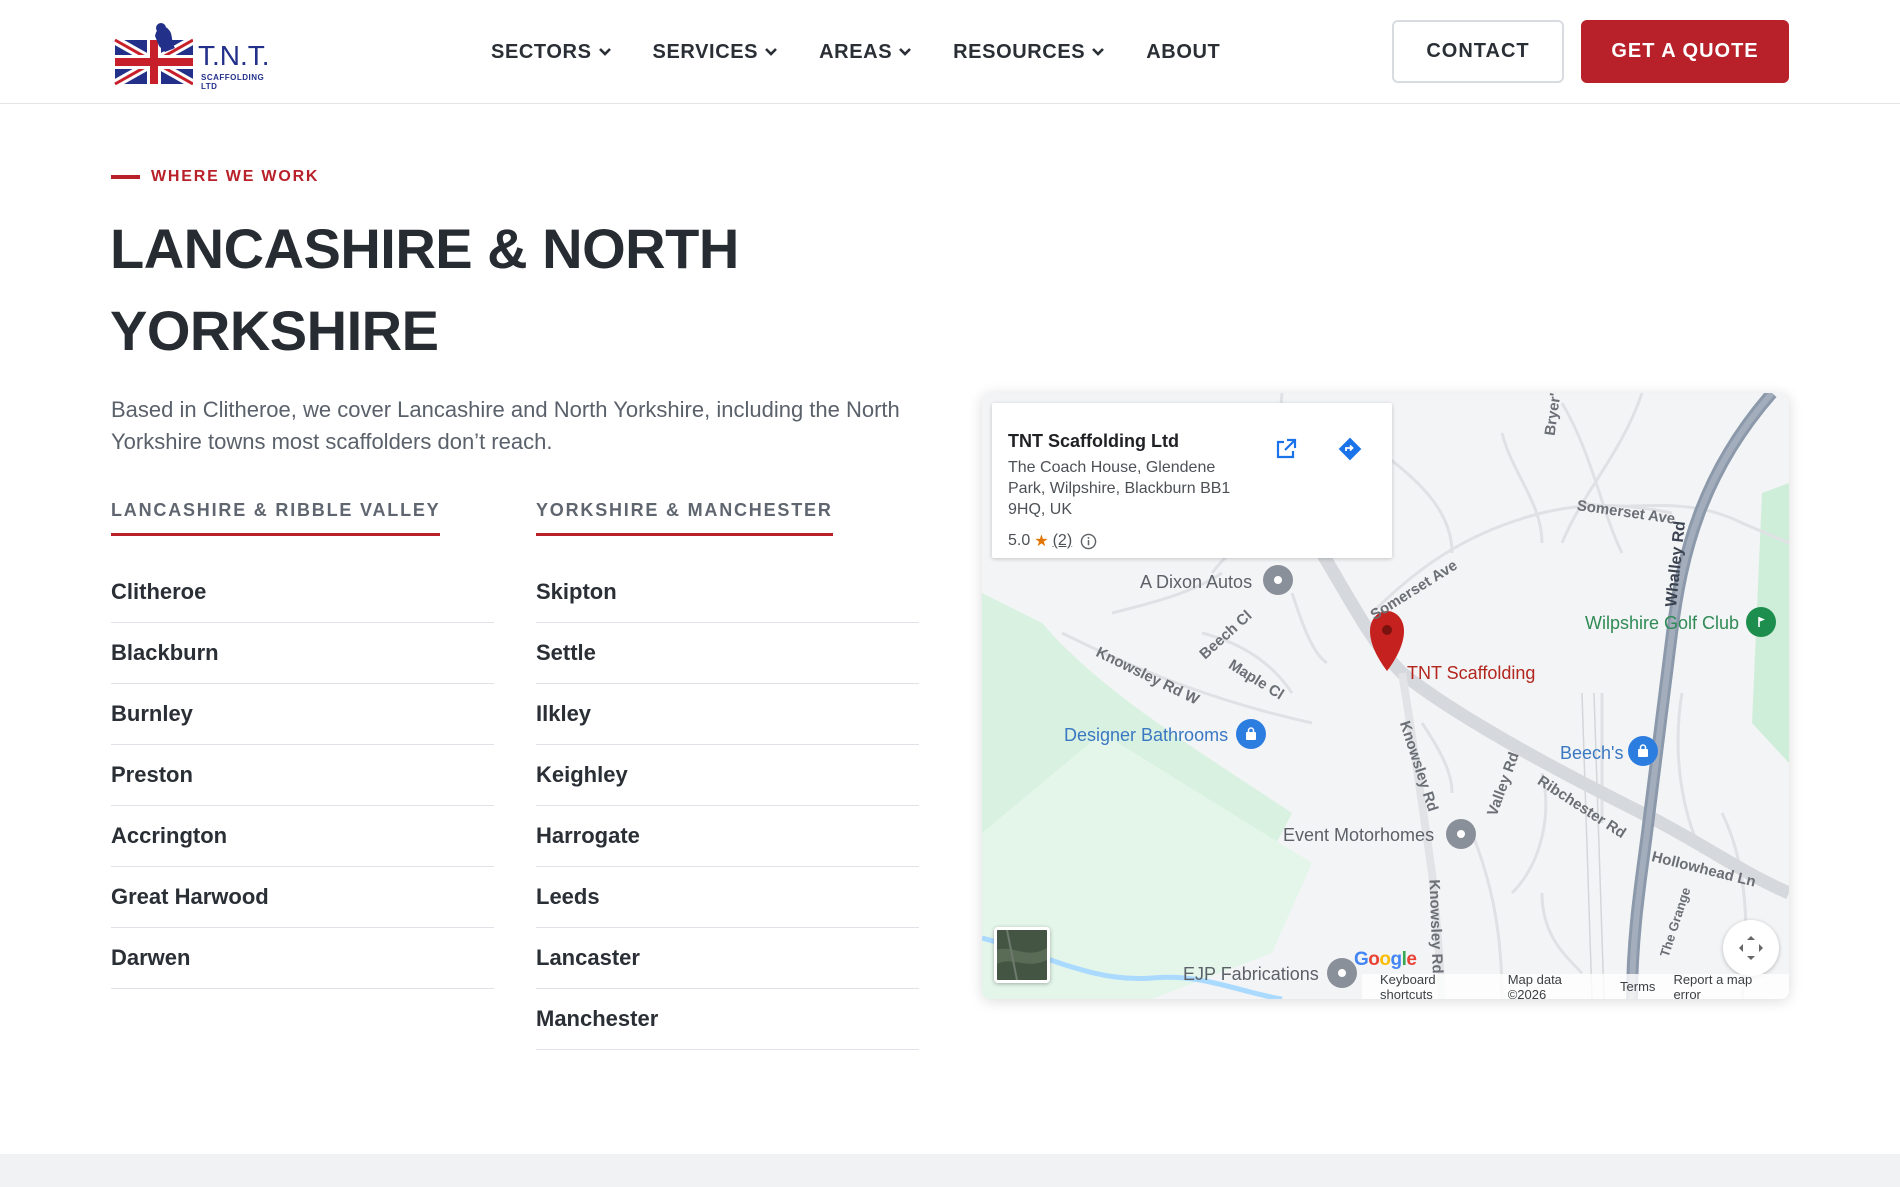  Describe the element at coordinates (154, 55) in the screenshot. I see `union-jack-flag-icon` at that location.